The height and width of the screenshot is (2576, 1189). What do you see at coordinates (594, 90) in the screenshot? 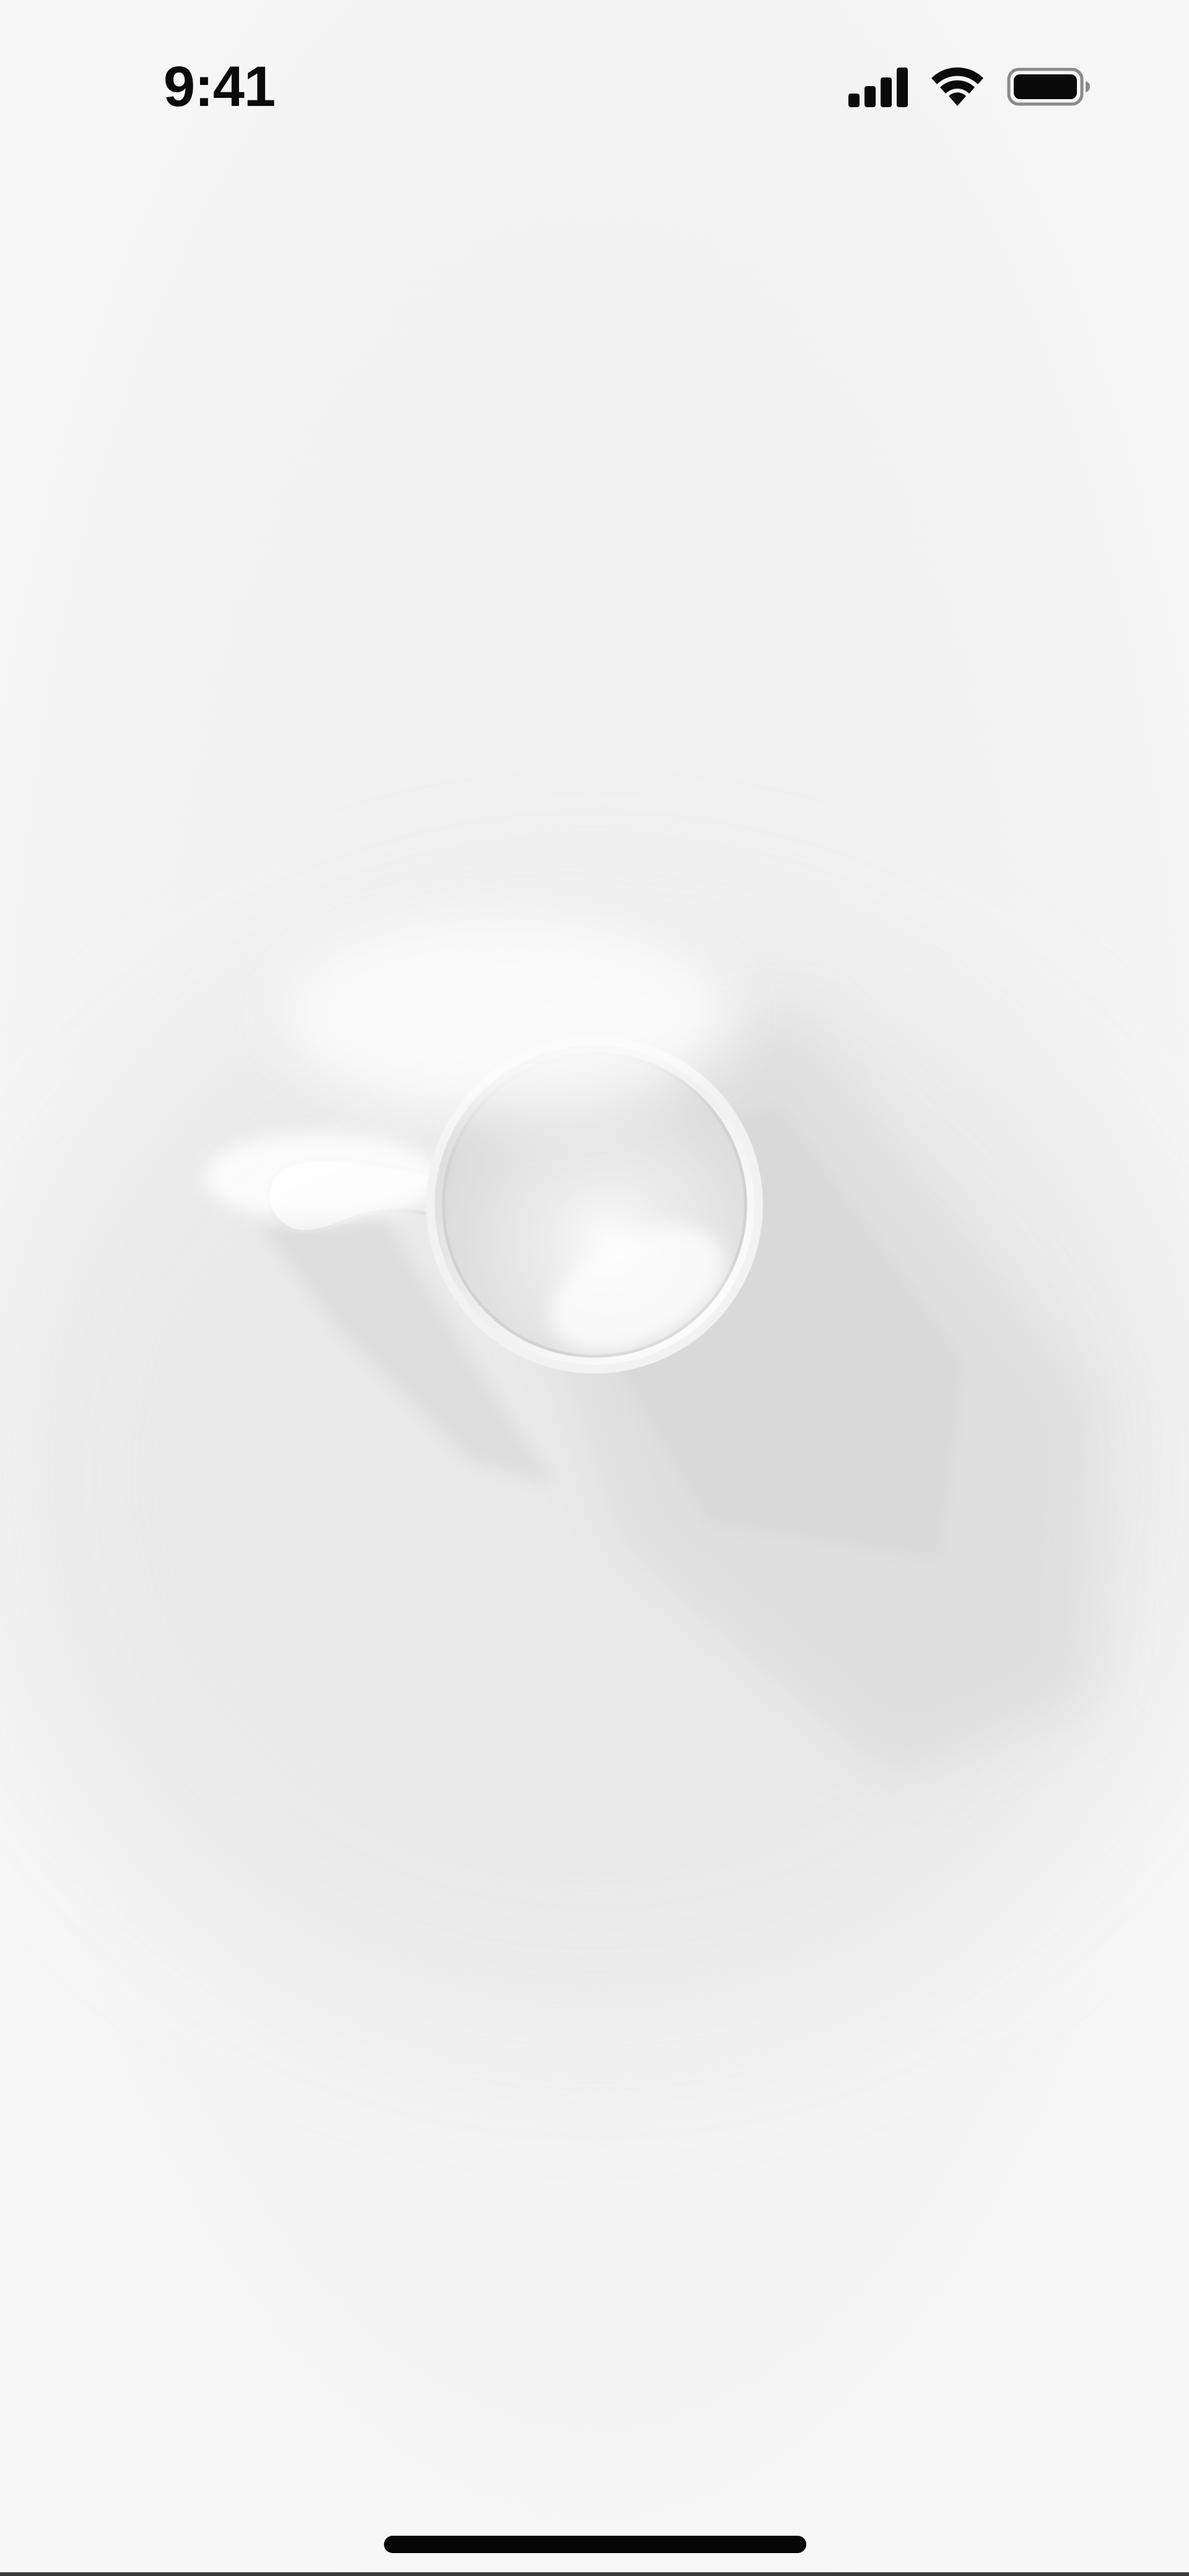
I see `status-bar: 9:41` at bounding box center [594, 90].